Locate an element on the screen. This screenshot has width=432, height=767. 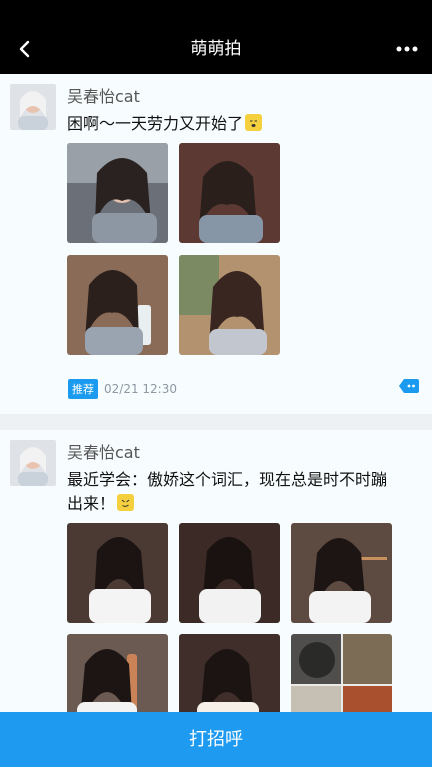
emoji-sleepy-icon is located at coordinates (254, 122).